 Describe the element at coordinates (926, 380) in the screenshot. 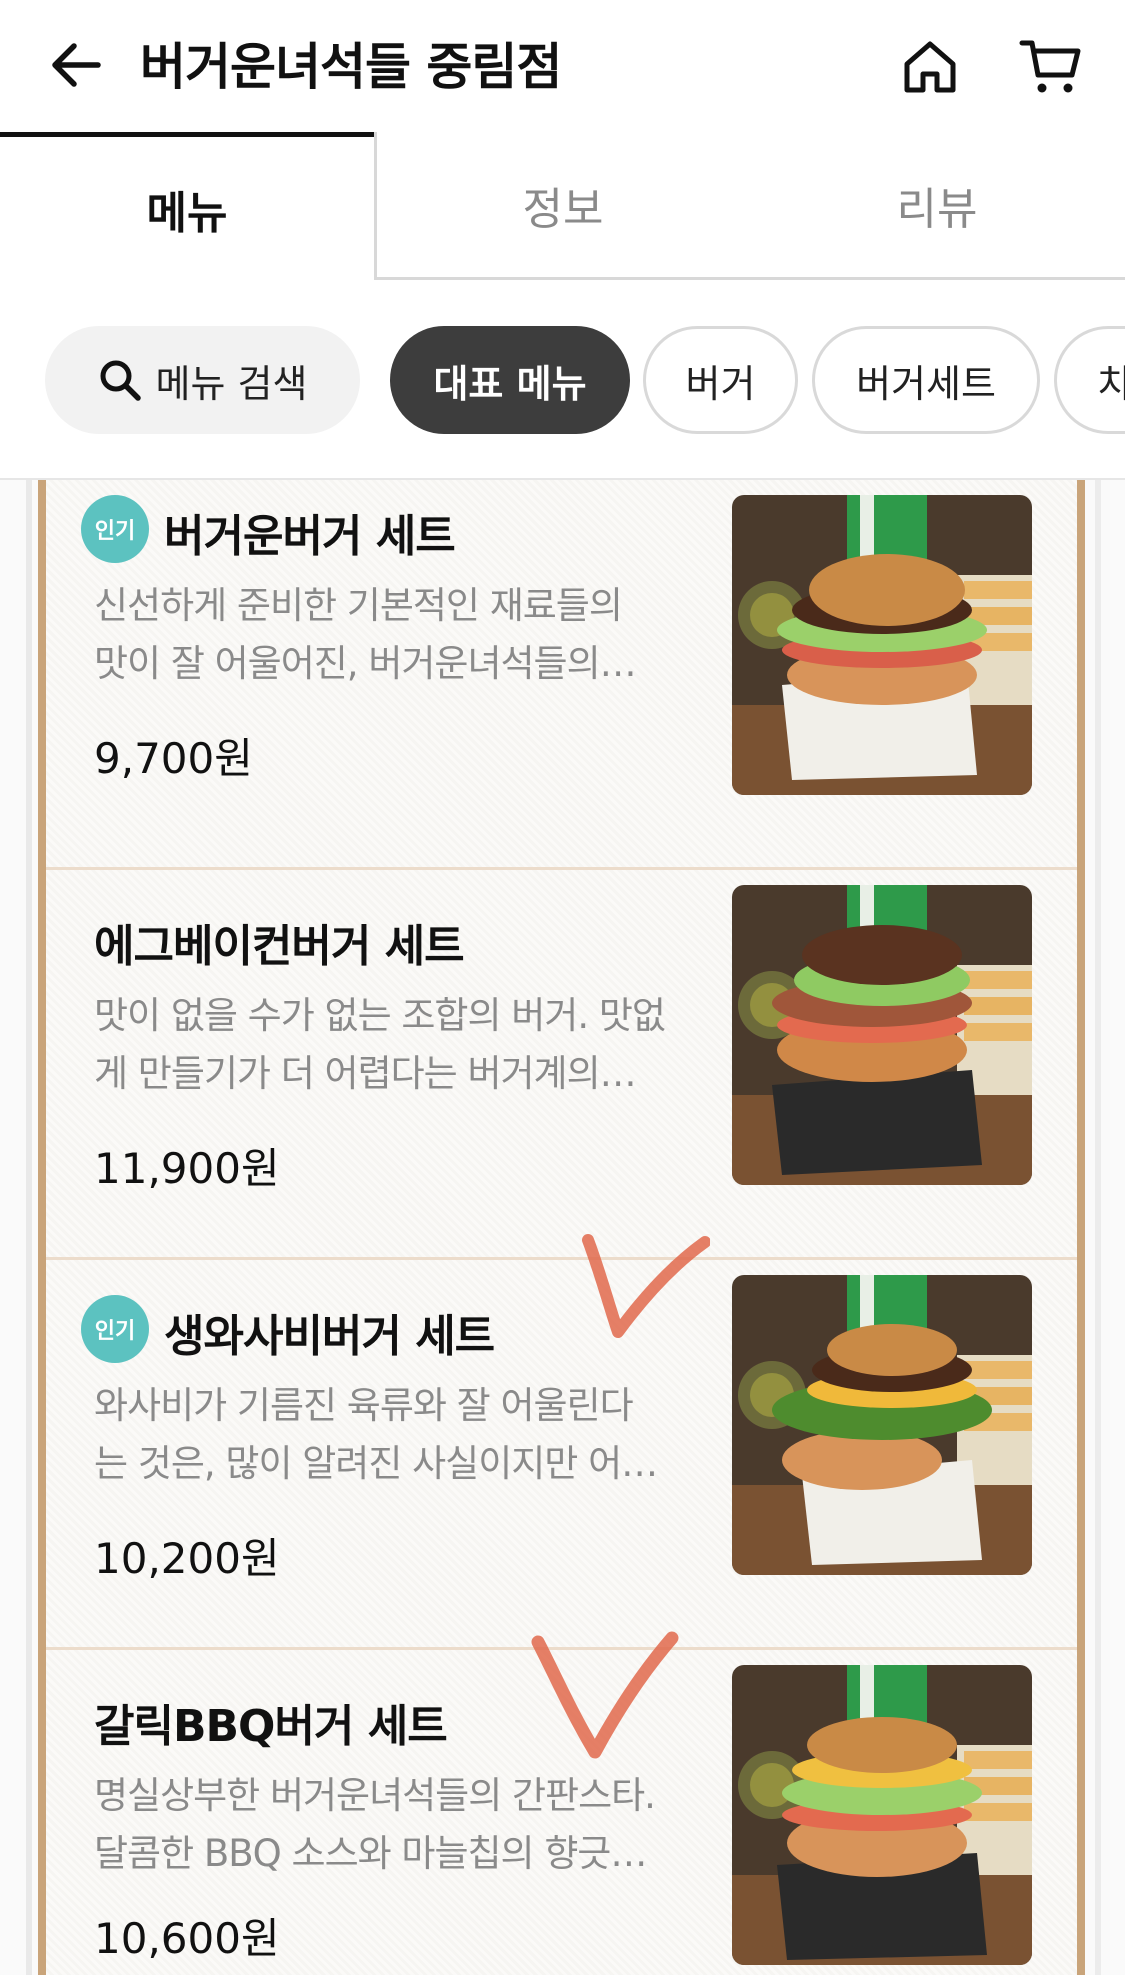

I see `chip-burger-set: 버거세트` at that location.